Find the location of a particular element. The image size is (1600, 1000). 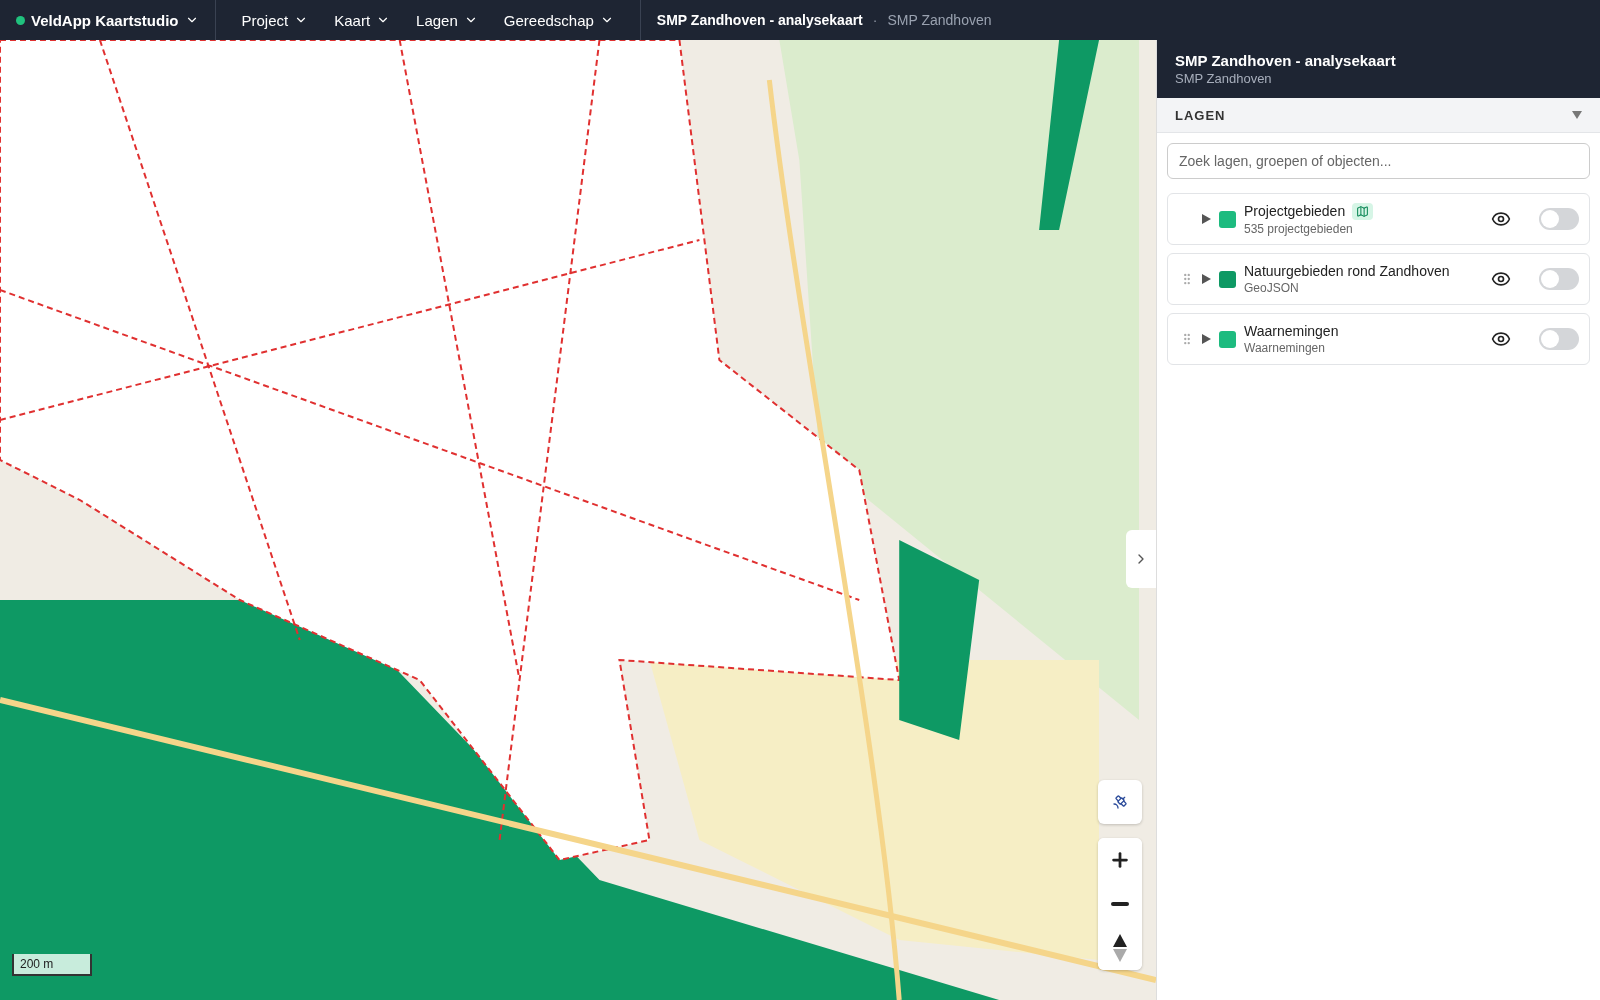

compass-button is located at coordinates (1120, 948).